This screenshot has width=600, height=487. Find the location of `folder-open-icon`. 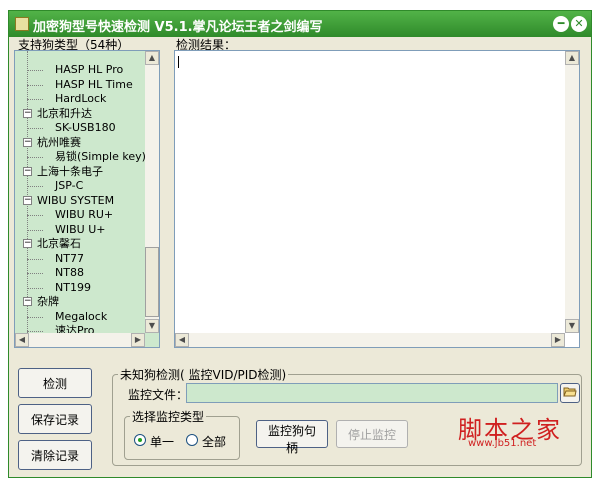

folder-open-icon is located at coordinates (570, 391).